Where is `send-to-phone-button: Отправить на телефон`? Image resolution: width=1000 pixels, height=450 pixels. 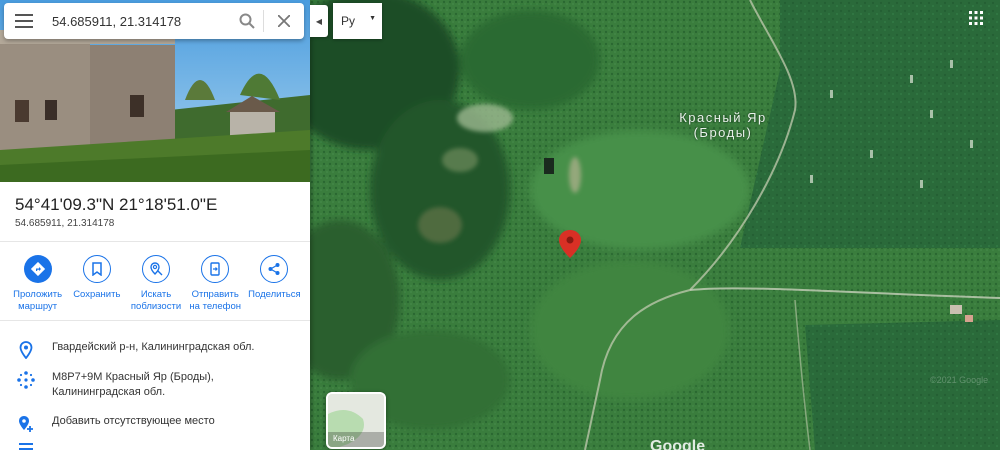 send-to-phone-button: Отправить на телефон is located at coordinates (215, 284).